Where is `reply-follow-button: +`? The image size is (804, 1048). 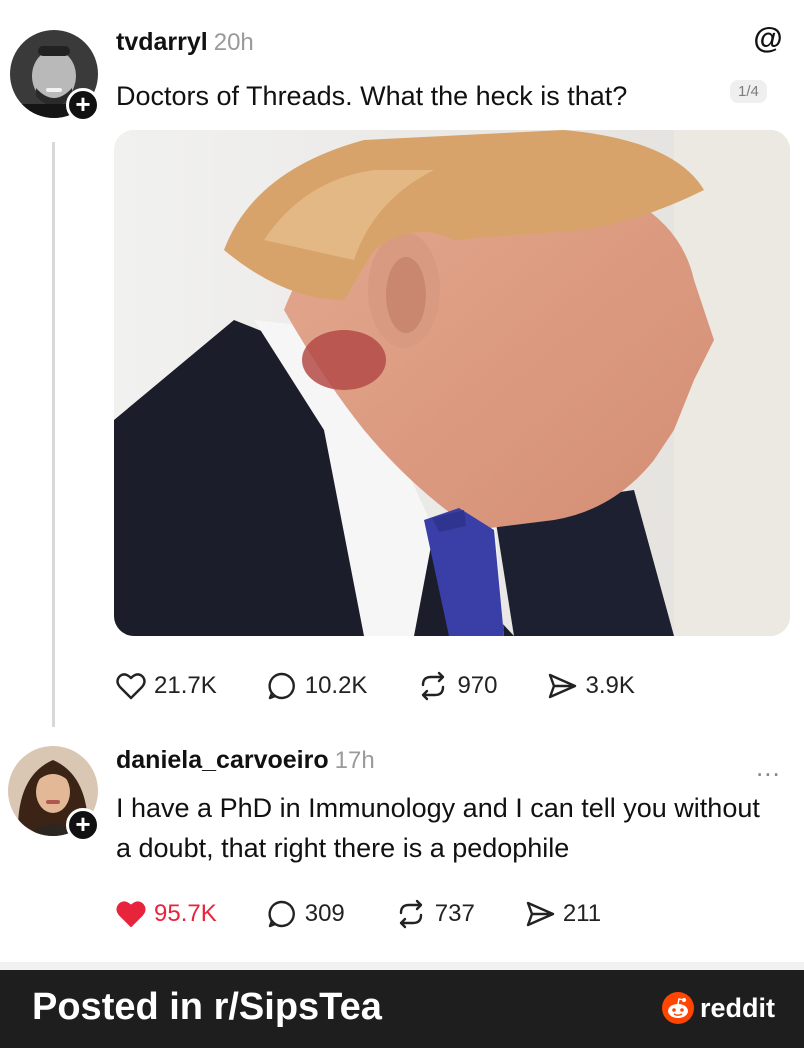 reply-follow-button: + is located at coordinates (83, 825).